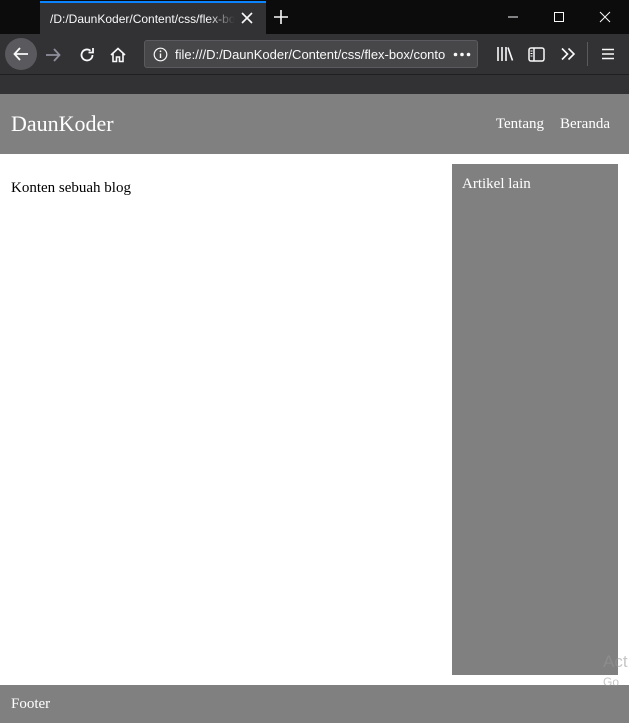 This screenshot has height=723, width=629. Describe the element at coordinates (247, 18) in the screenshot. I see `close-tab-icon` at that location.